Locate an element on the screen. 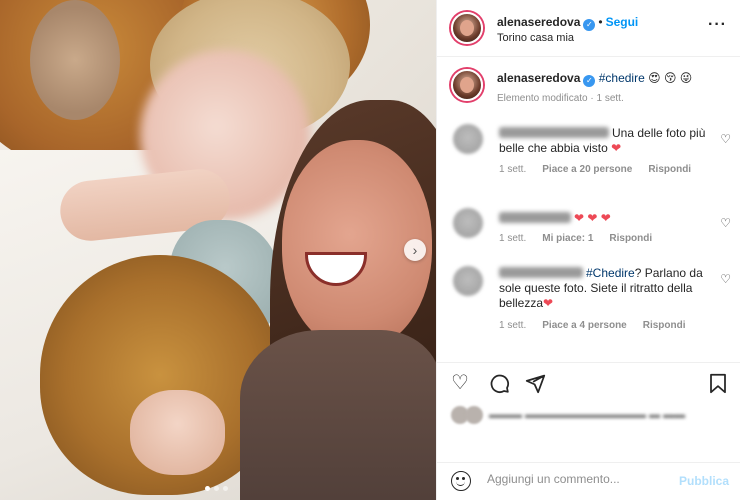  likes-text-blurred: ▬▬▬ ▬▬▬▬▬▬▬▬▬▬▬ ▬ ▬▬ is located at coordinates (587, 415).